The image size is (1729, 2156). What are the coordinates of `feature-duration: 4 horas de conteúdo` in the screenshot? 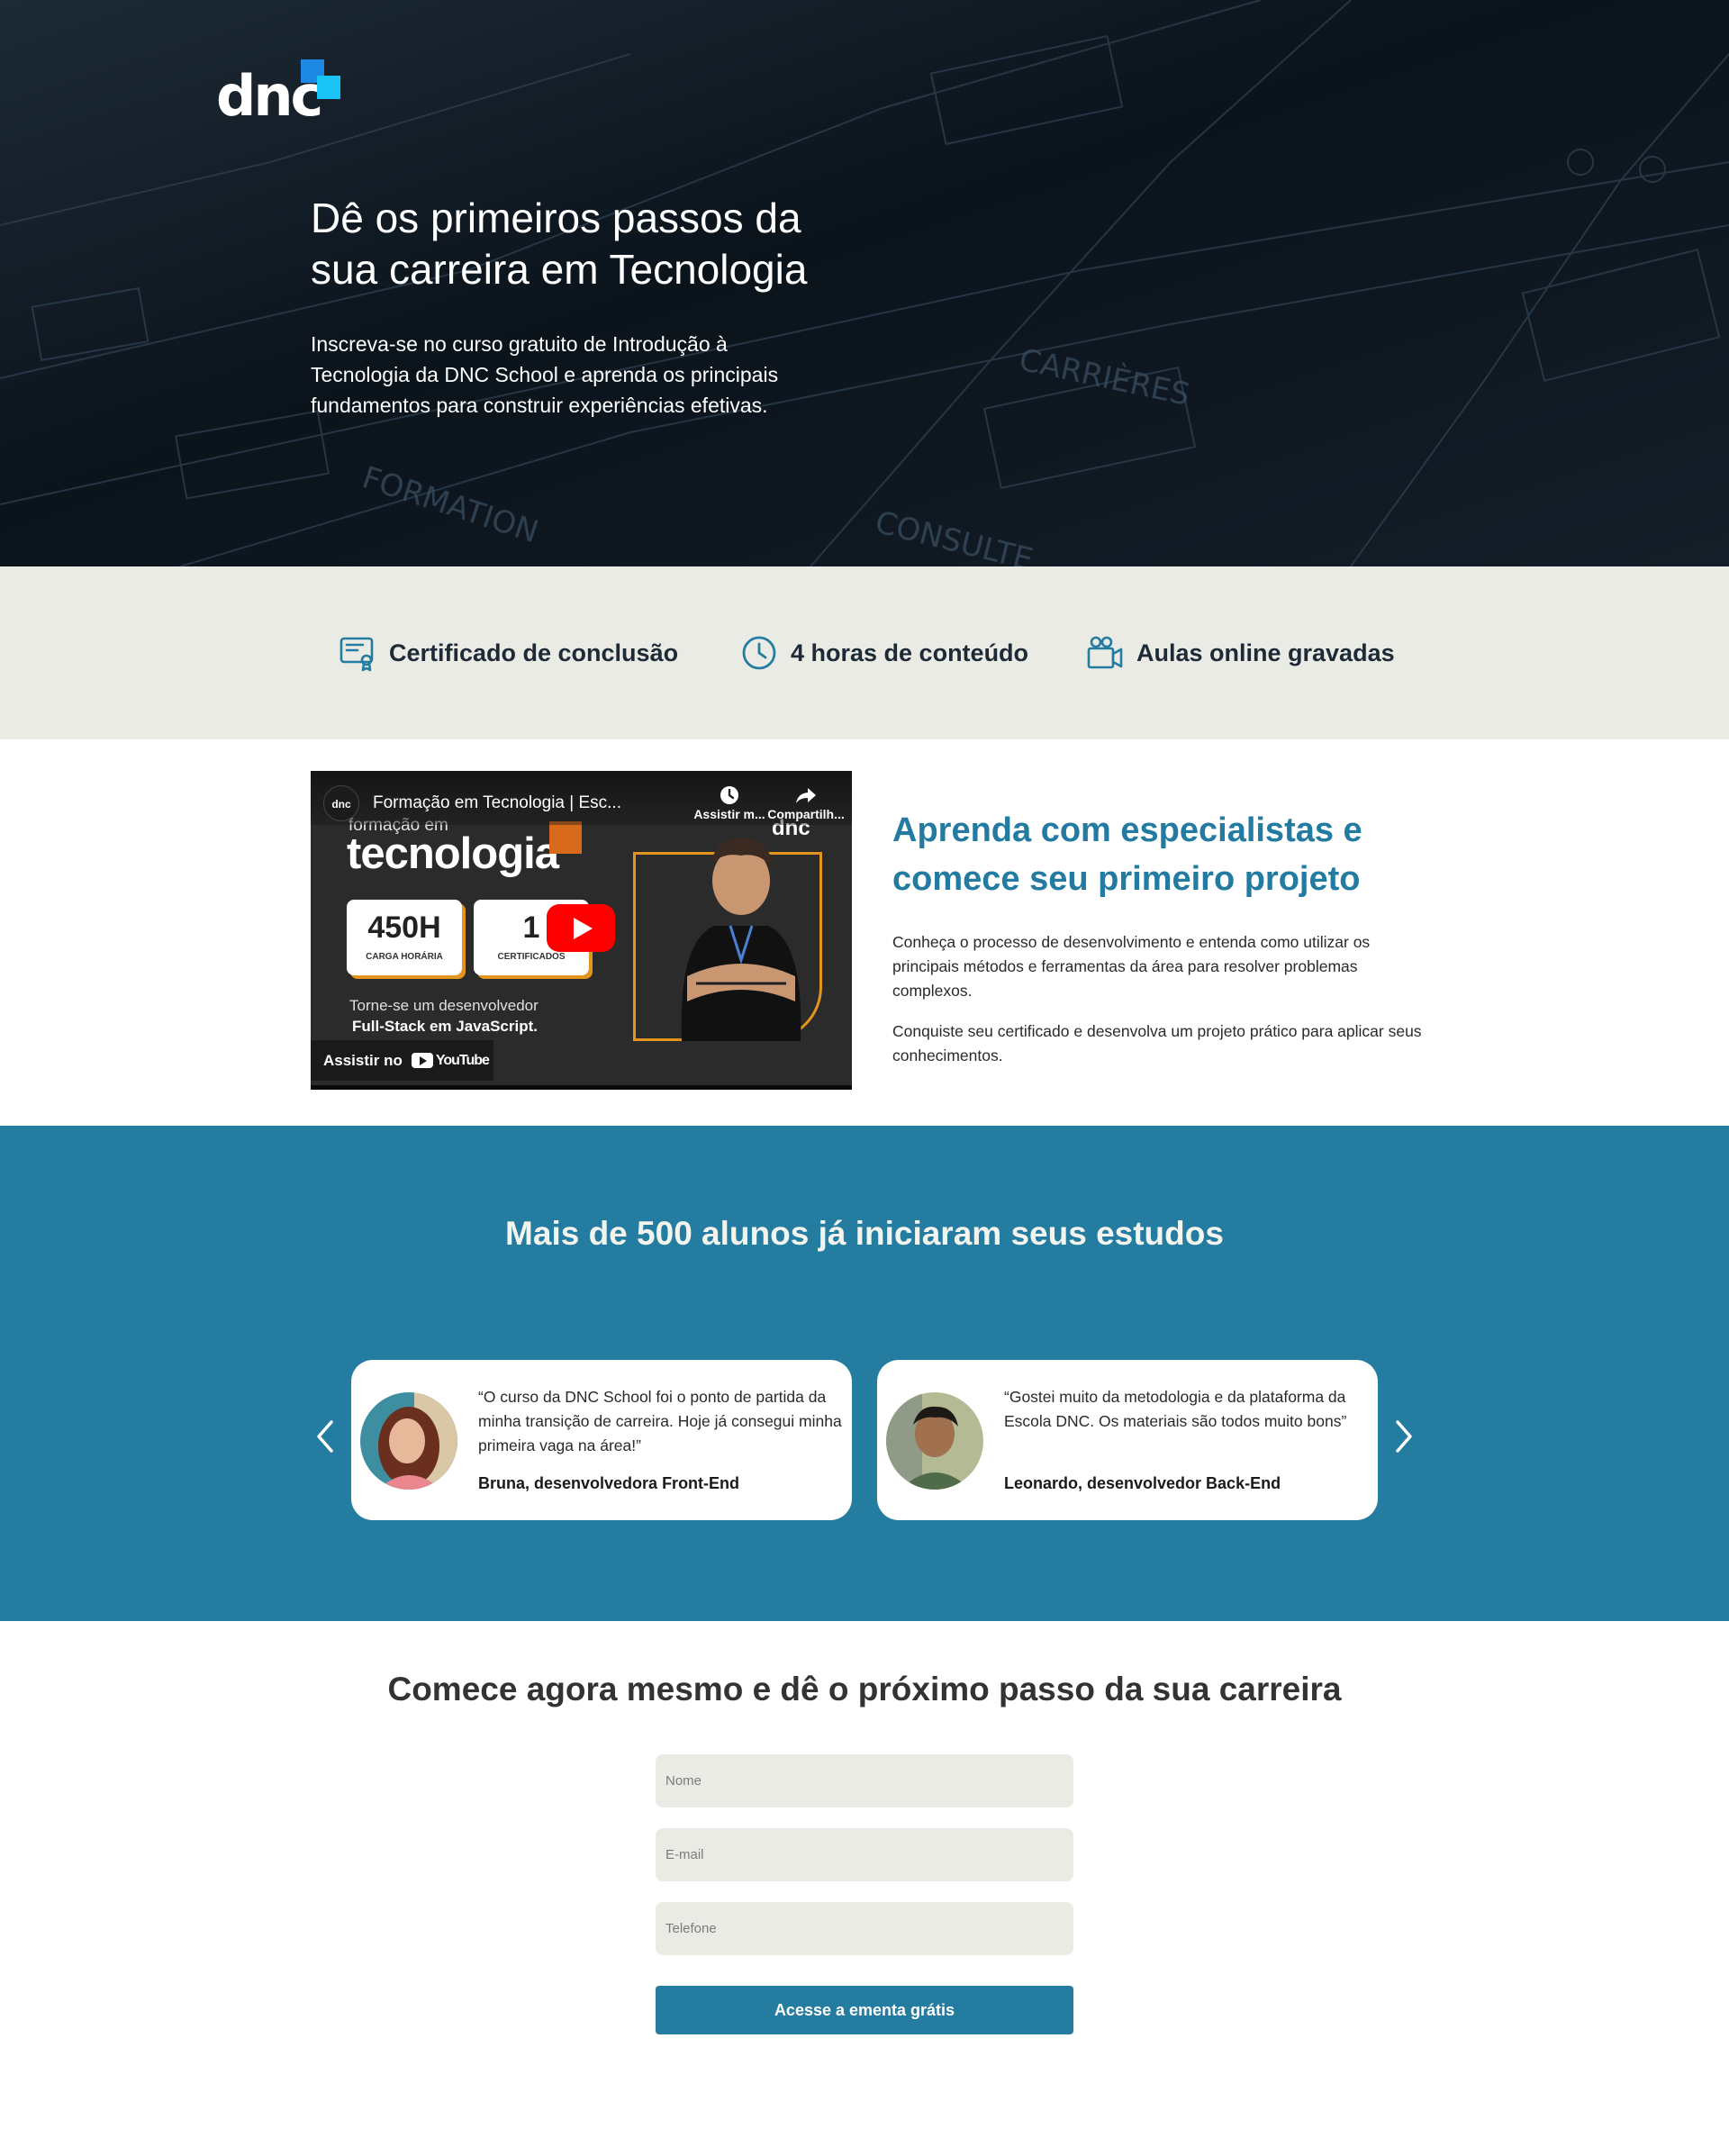 It's located at (884, 652).